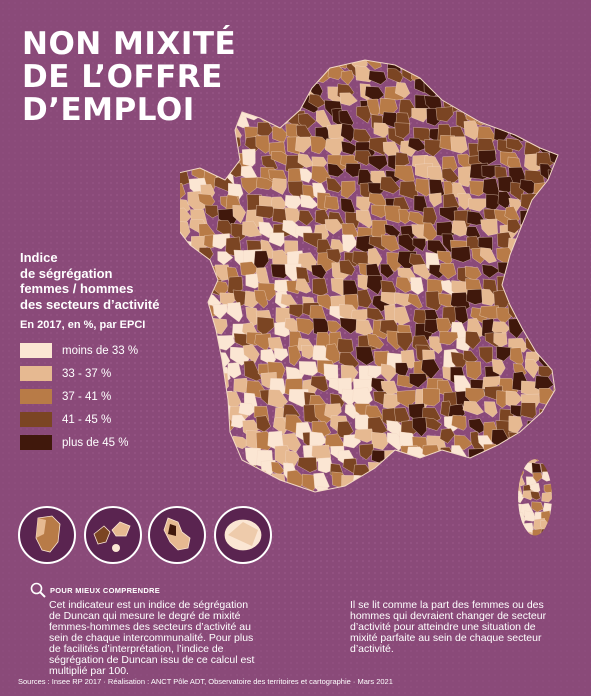 The width and height of the screenshot is (591, 696). I want to click on legend-item: 37 - 41 %, so click(105, 396).